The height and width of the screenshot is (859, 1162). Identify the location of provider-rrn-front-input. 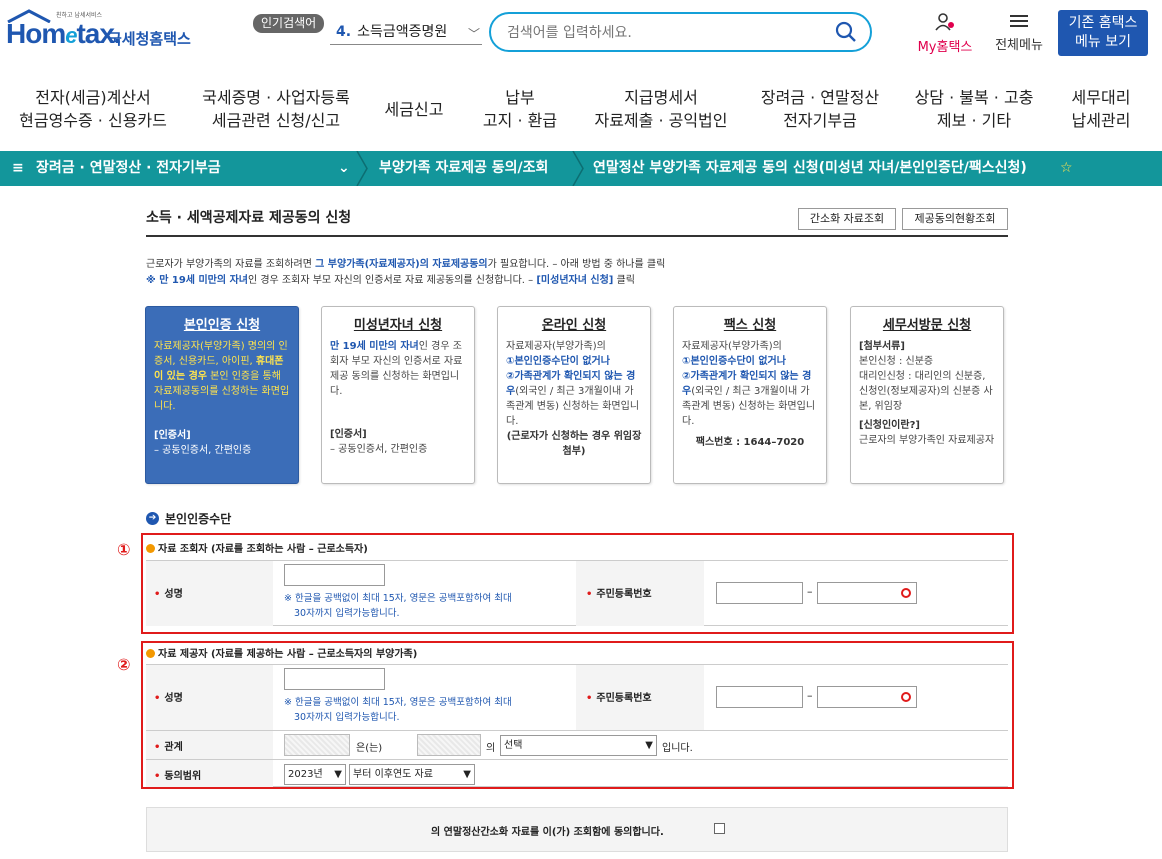
(759, 697).